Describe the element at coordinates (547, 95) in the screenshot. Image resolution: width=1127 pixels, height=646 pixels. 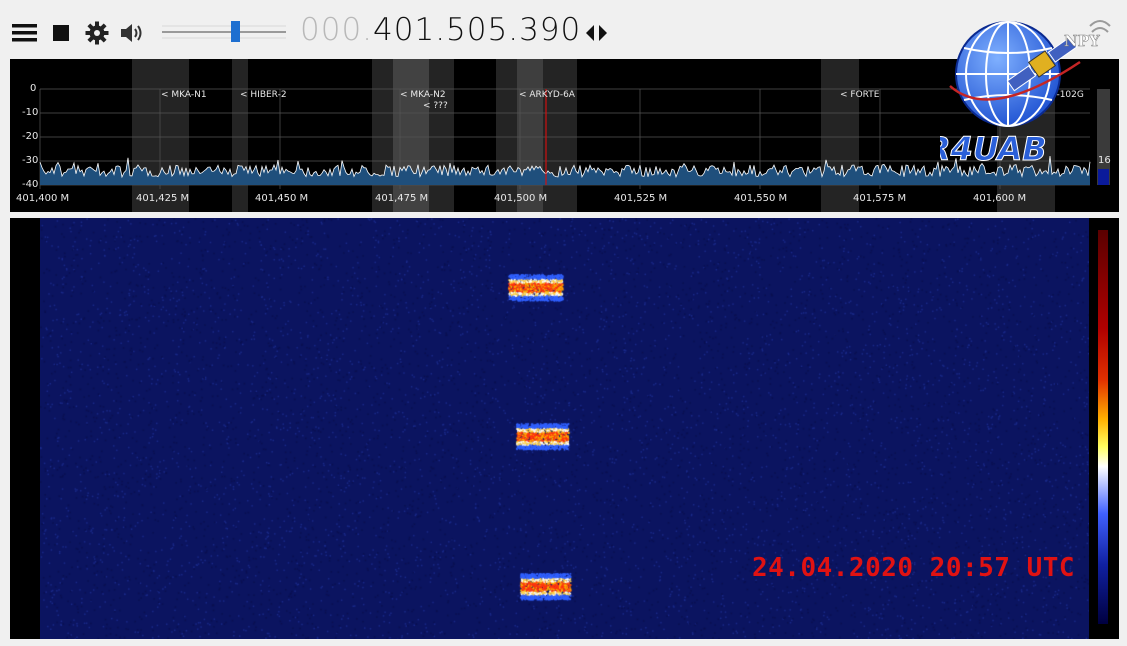
I see `satellite-label: < ARKYD-6A` at that location.